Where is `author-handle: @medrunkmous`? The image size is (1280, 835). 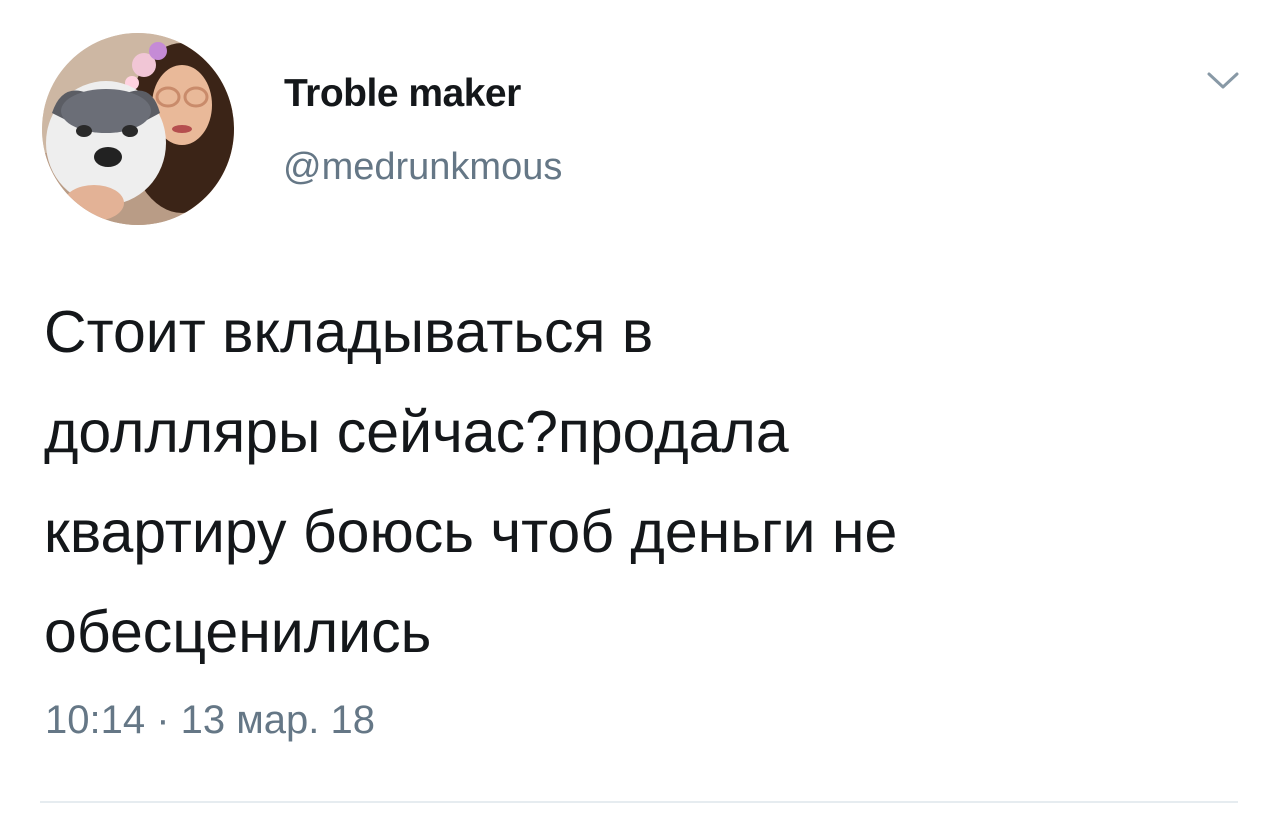
author-handle: @medrunkmous is located at coordinates (422, 167).